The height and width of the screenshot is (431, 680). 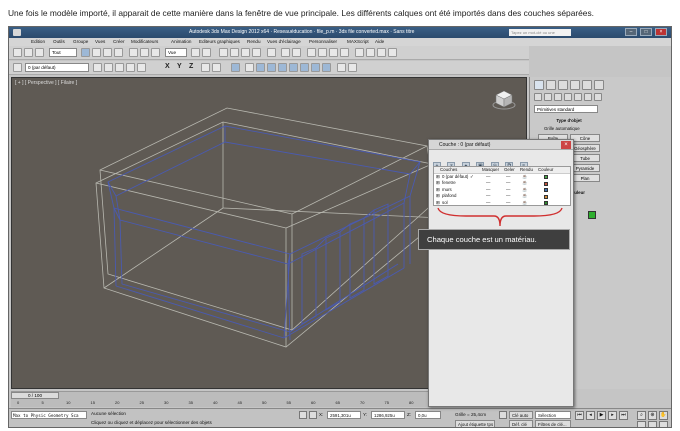 What do you see at coordinates (585, 178) in the screenshot?
I see `plane-button: Plan` at bounding box center [585, 178].